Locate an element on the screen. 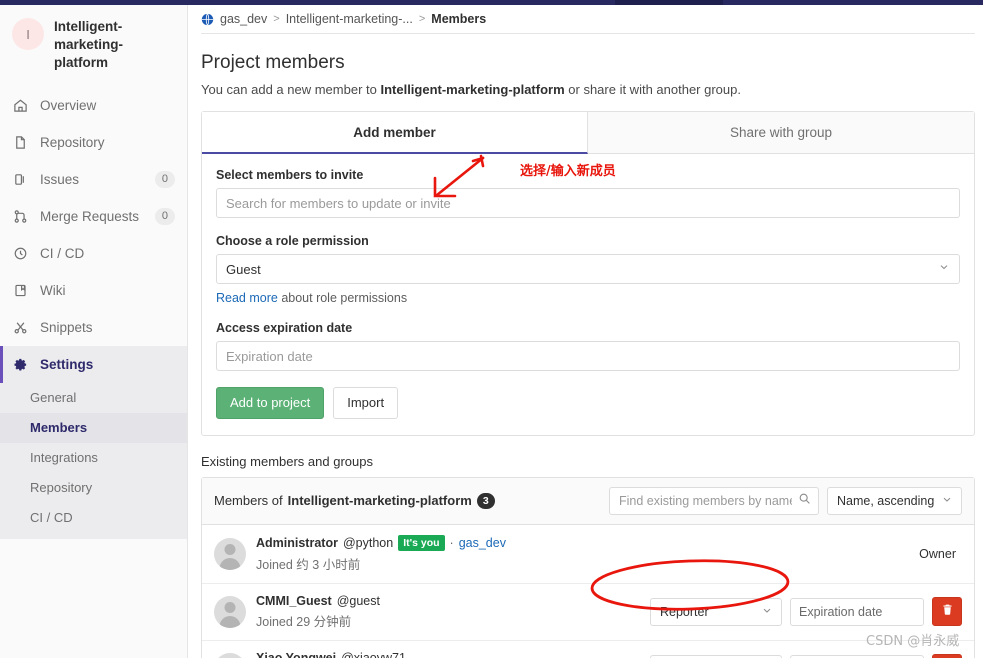  role-permission-hint: Read more about role permissions is located at coordinates (588, 298).